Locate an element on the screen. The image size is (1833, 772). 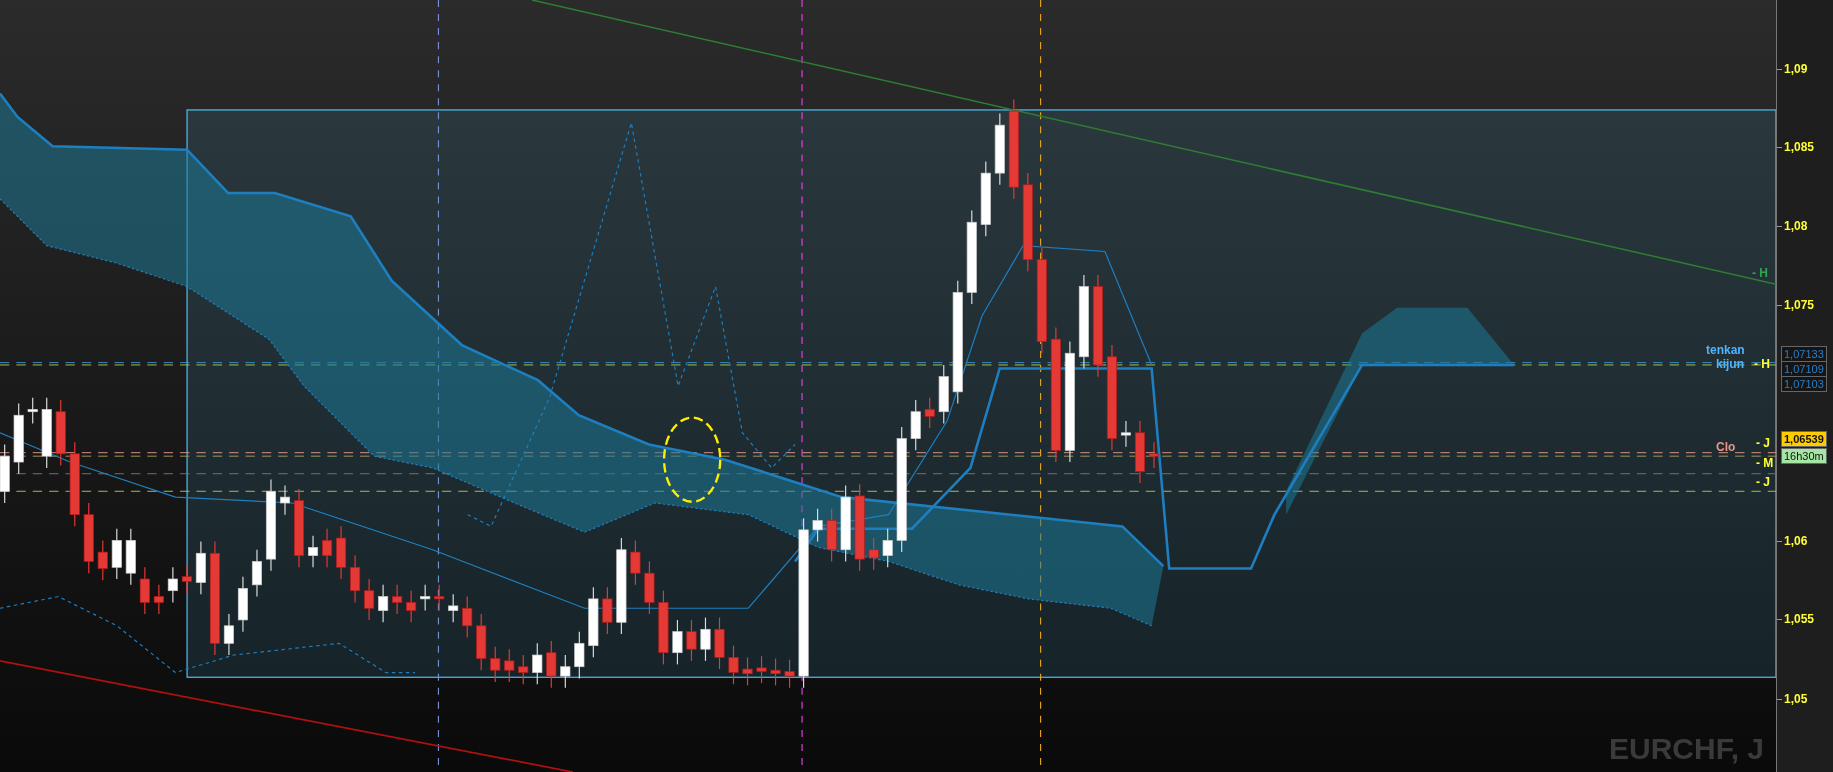
line-label: Clo is located at coordinates (1726, 447).